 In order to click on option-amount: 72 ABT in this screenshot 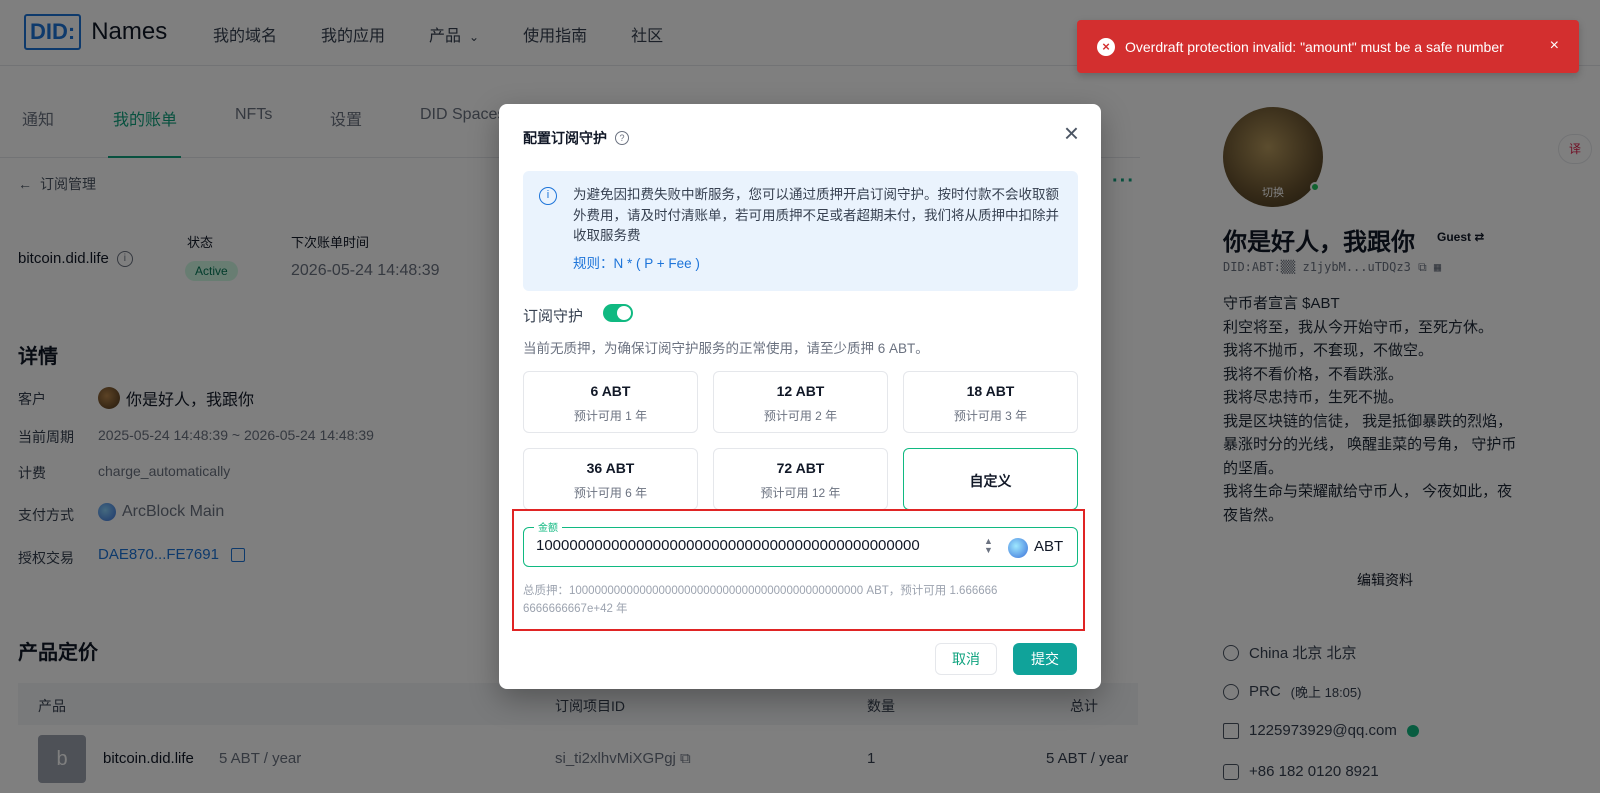, I will do `click(800, 468)`.